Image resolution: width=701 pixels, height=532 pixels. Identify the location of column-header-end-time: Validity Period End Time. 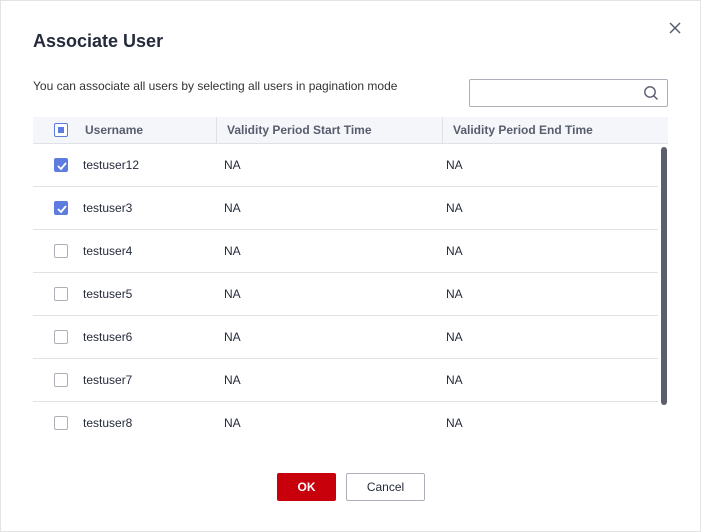
(523, 130).